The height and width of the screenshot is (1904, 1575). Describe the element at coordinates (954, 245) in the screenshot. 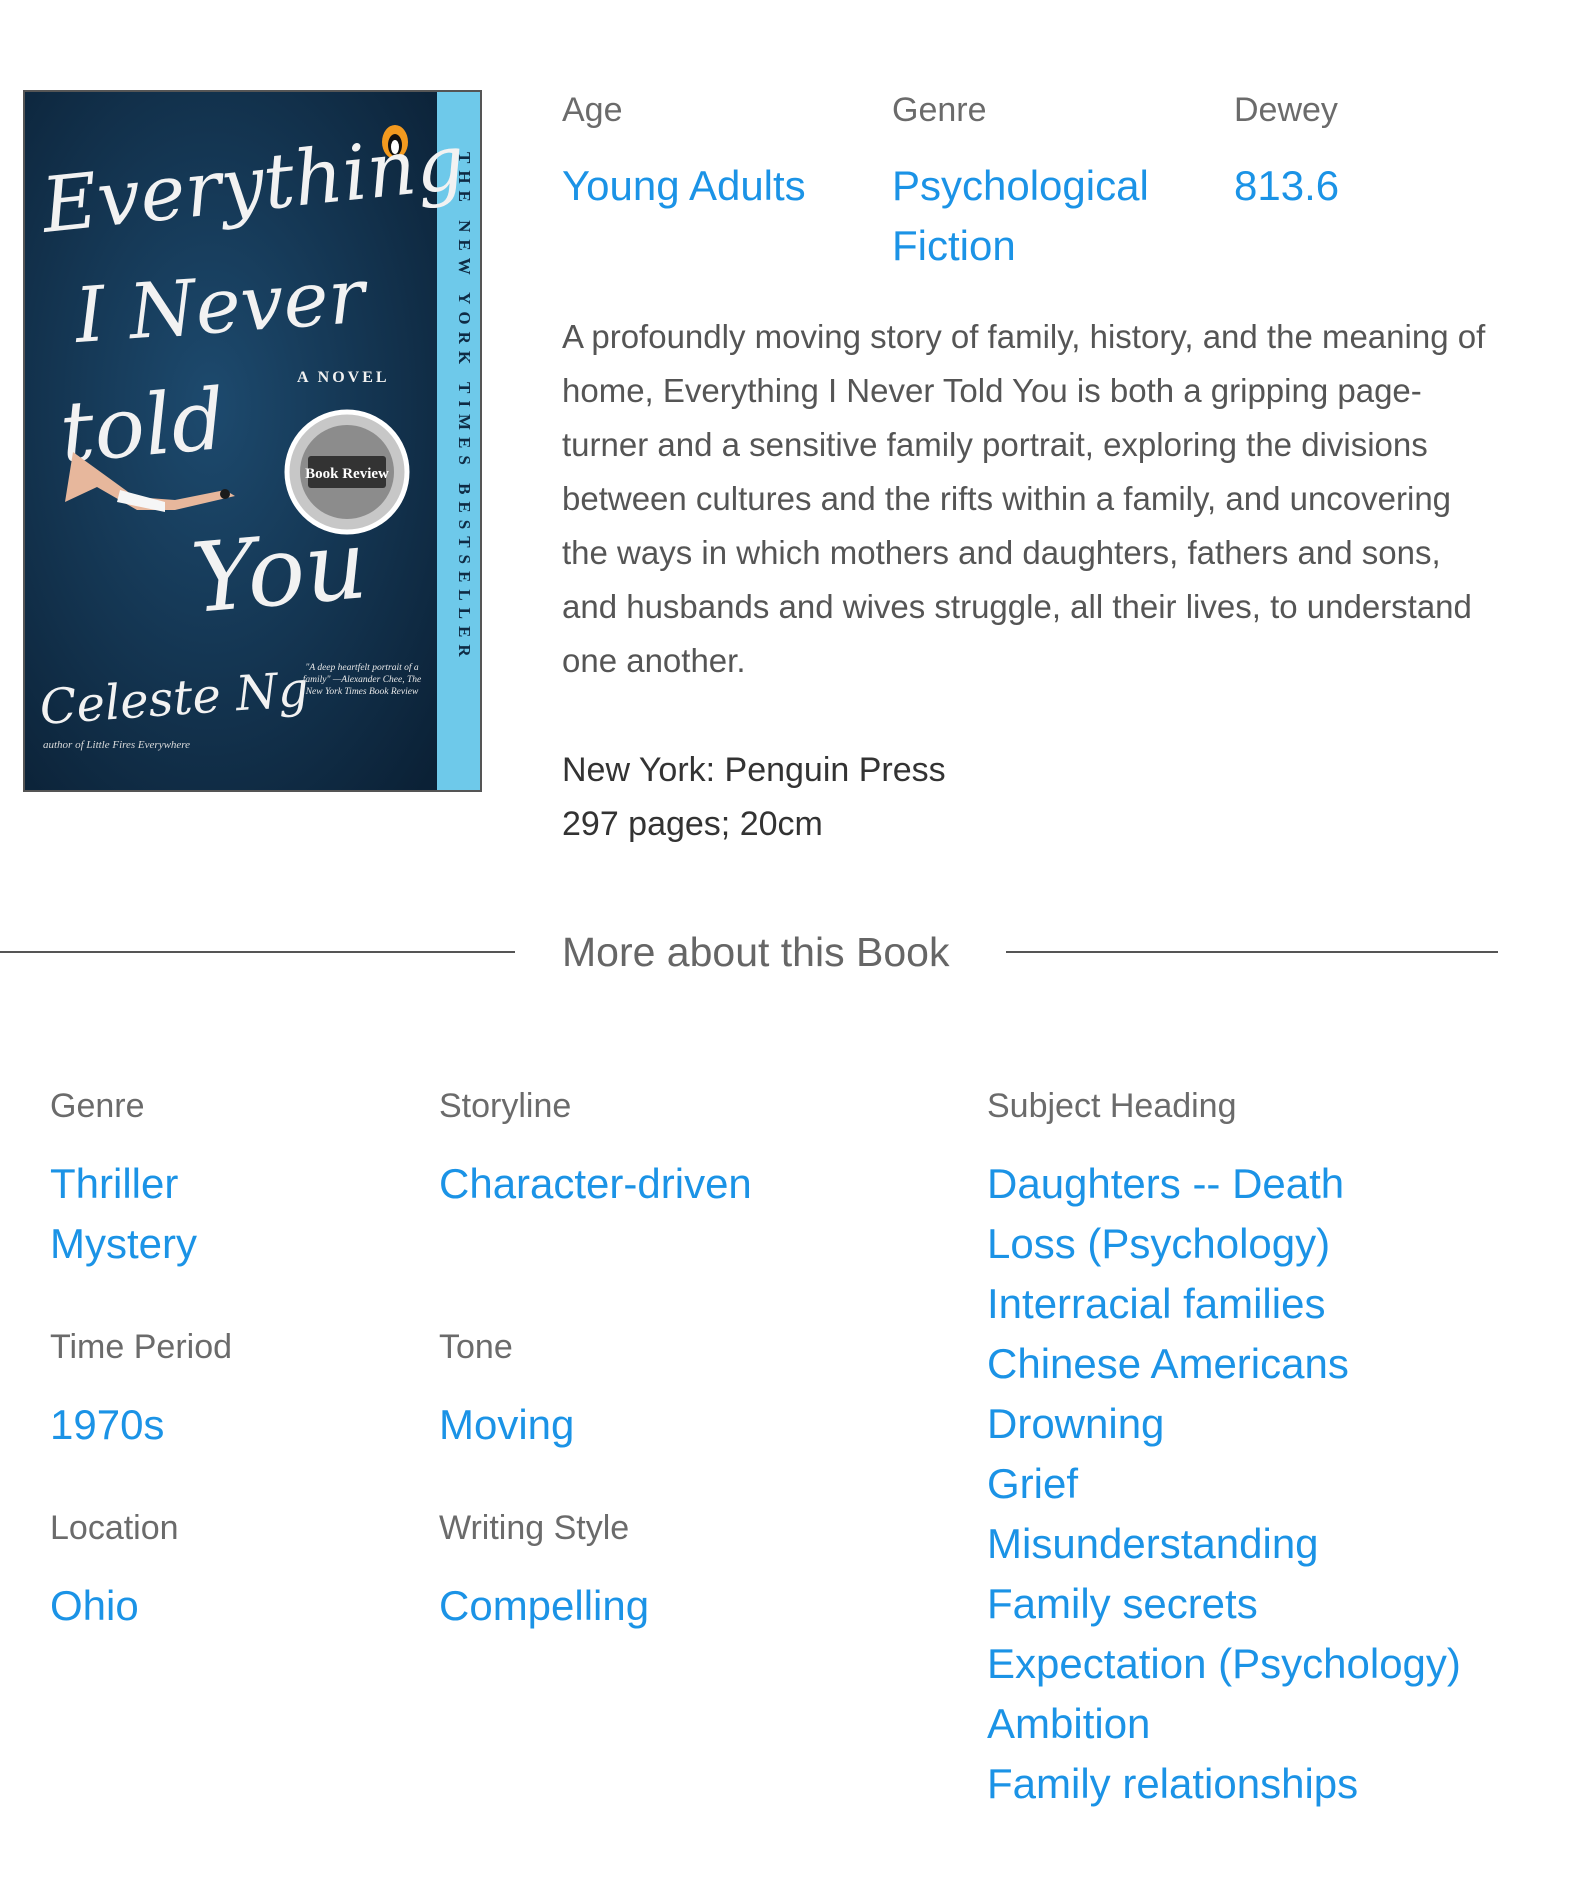

I see `genre-link-line-2: Fiction` at that location.